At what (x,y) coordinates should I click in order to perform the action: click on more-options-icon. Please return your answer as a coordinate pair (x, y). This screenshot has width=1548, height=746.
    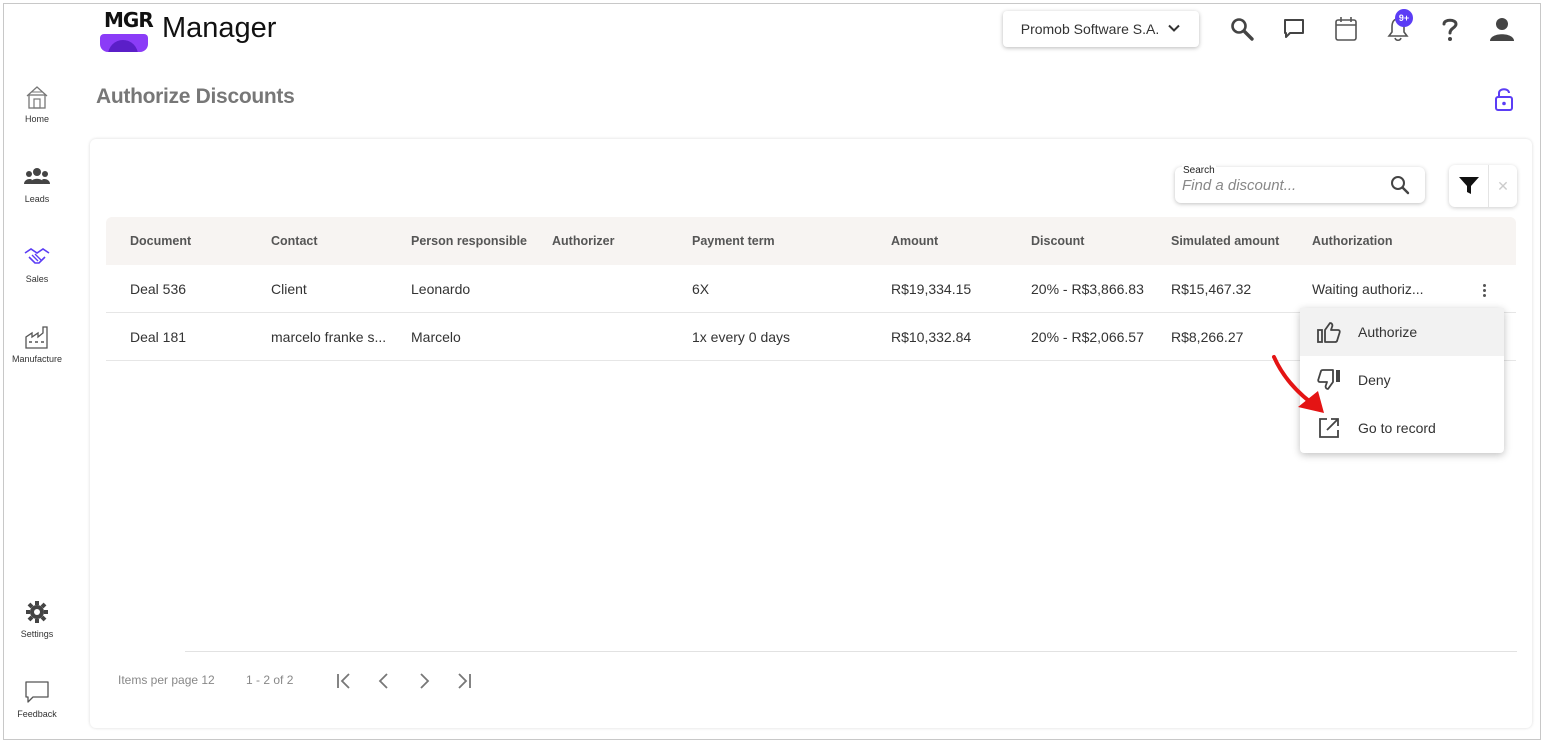
    Looking at the image, I should click on (1484, 290).